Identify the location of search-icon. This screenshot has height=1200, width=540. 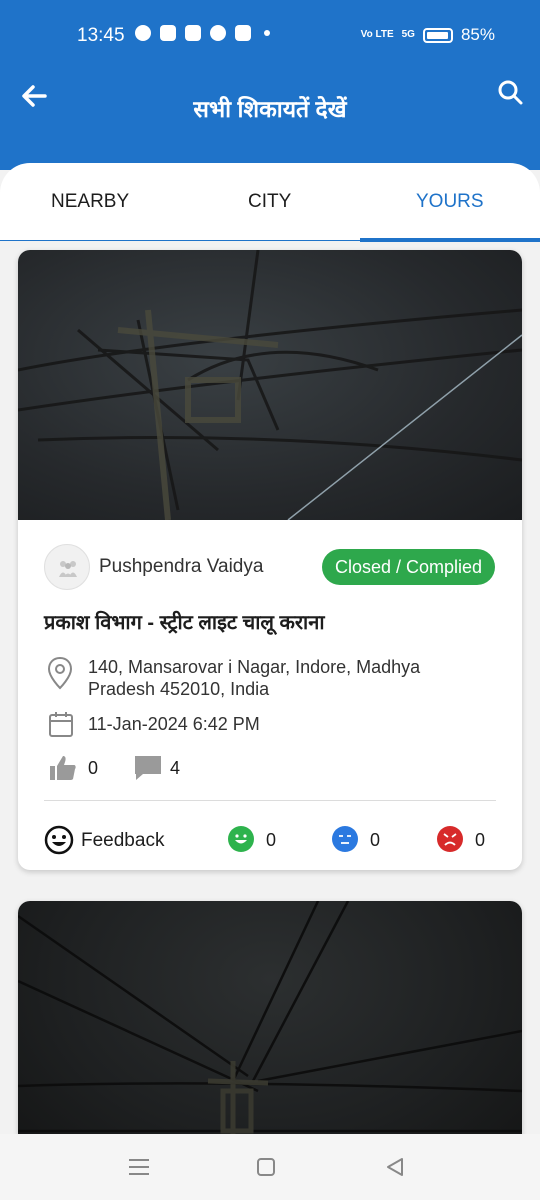
(510, 92).